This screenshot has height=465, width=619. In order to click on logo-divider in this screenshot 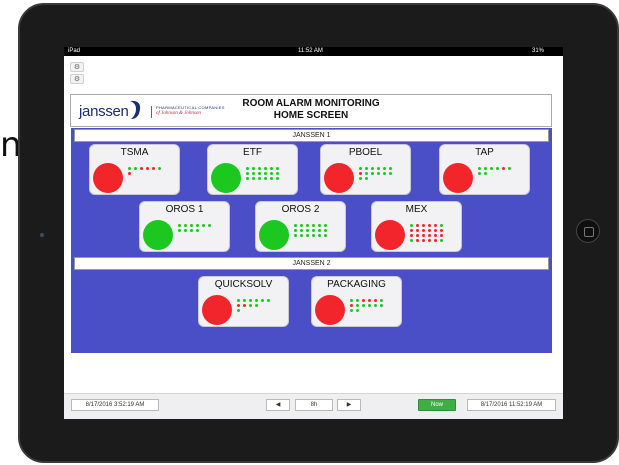, I will do `click(151, 112)`.